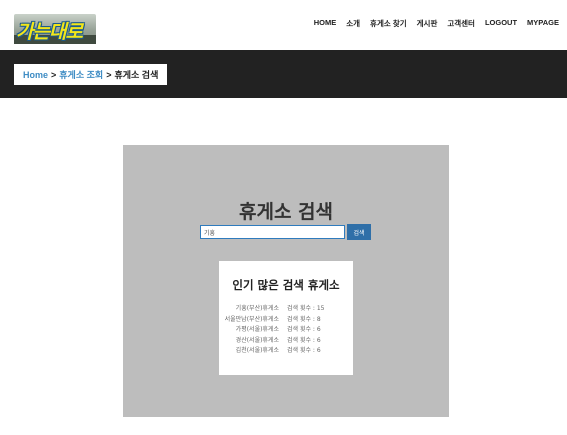 This screenshot has height=435, width=567. What do you see at coordinates (286, 340) in the screenshot?
I see `list-item: 경산(서울)휴게소 검색 횟수 : 6` at bounding box center [286, 340].